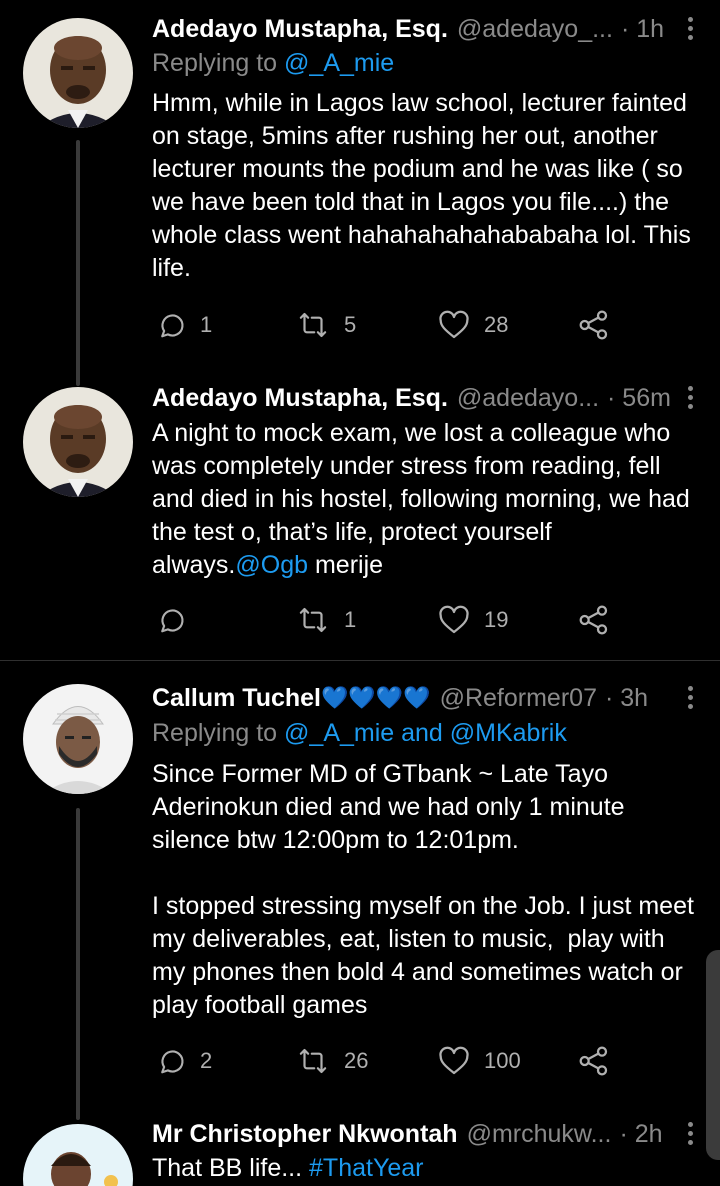 The image size is (720, 1186). I want to click on tweet-actions: 1 19, so click(387, 620).